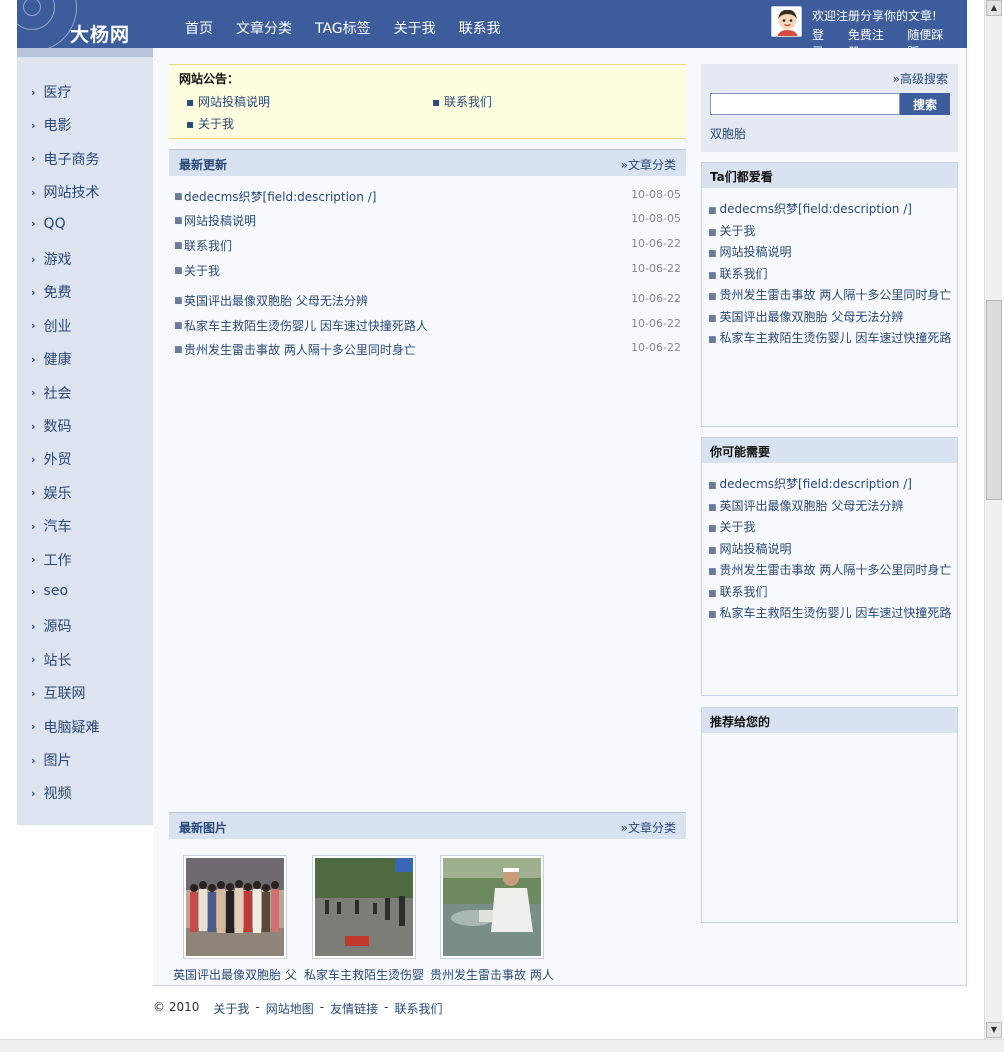 This screenshot has width=1004, height=1052. I want to click on sidebar-category-item: › 数码, so click(51, 426).